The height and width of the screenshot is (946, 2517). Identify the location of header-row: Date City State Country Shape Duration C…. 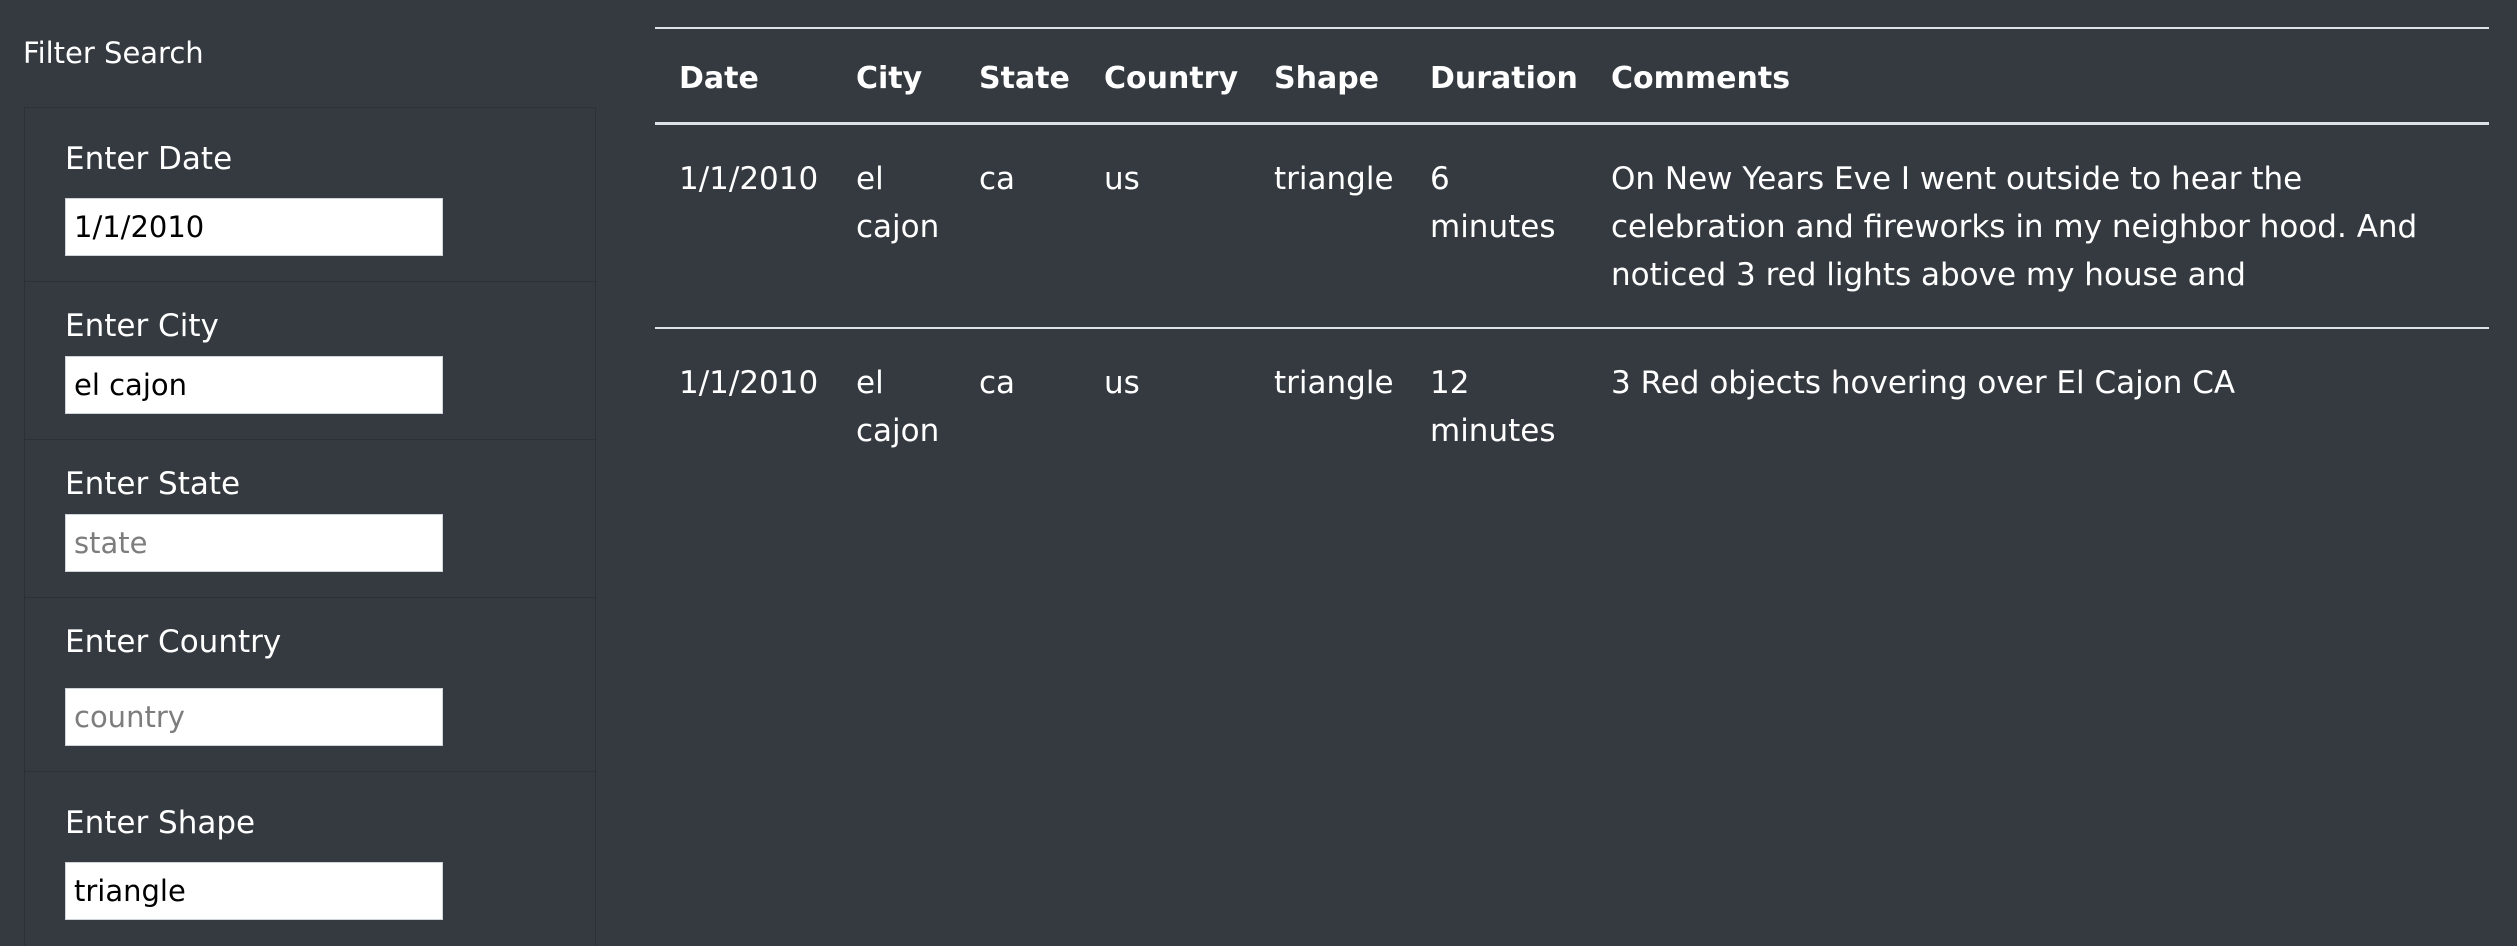
(1572, 76).